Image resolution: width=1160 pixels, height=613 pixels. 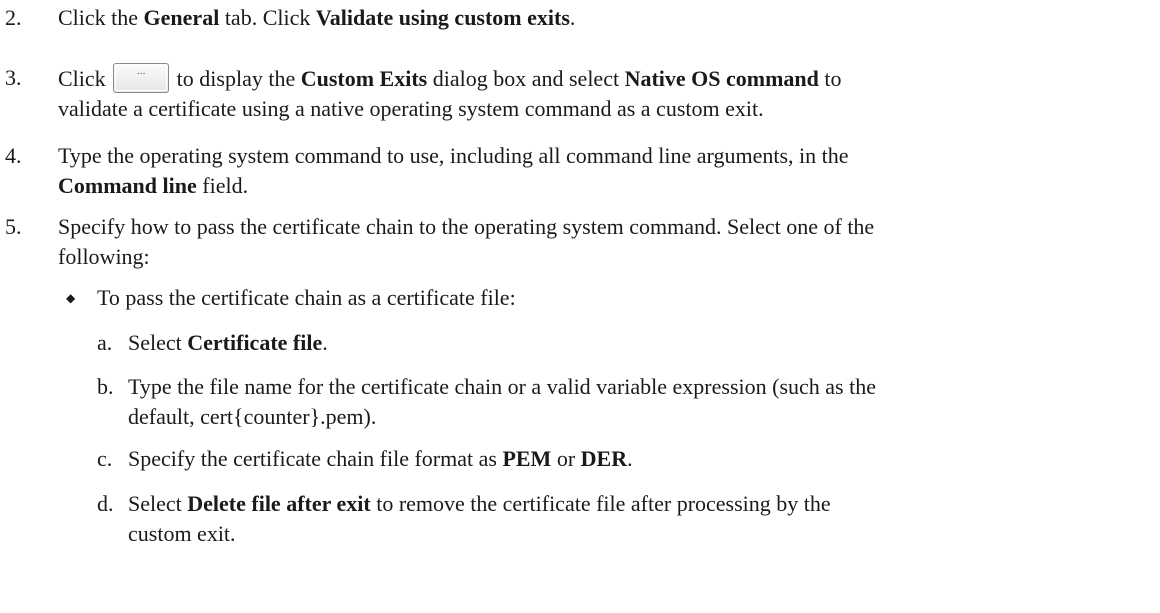 What do you see at coordinates (604, 458) in the screenshot?
I see `der-ref: DER` at bounding box center [604, 458].